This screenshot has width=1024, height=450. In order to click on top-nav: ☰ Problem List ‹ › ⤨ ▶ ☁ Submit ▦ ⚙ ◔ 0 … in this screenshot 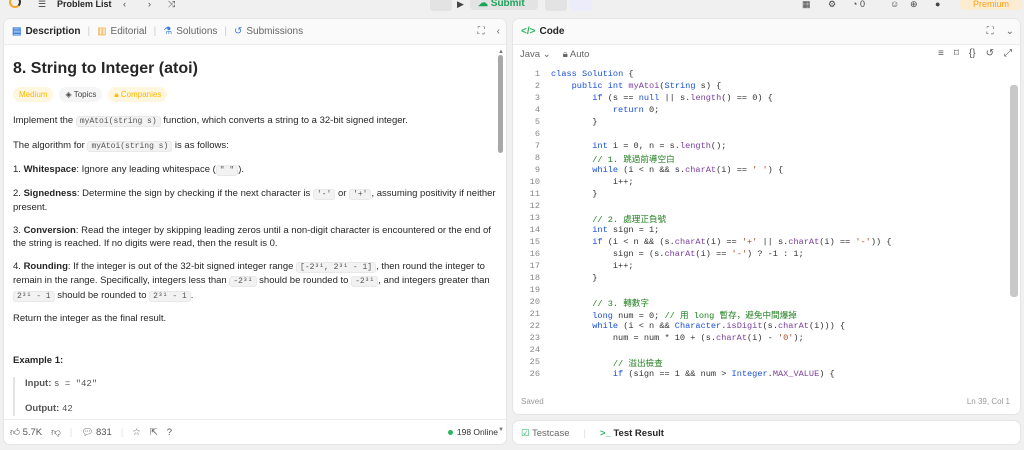, I will do `click(512, 6)`.